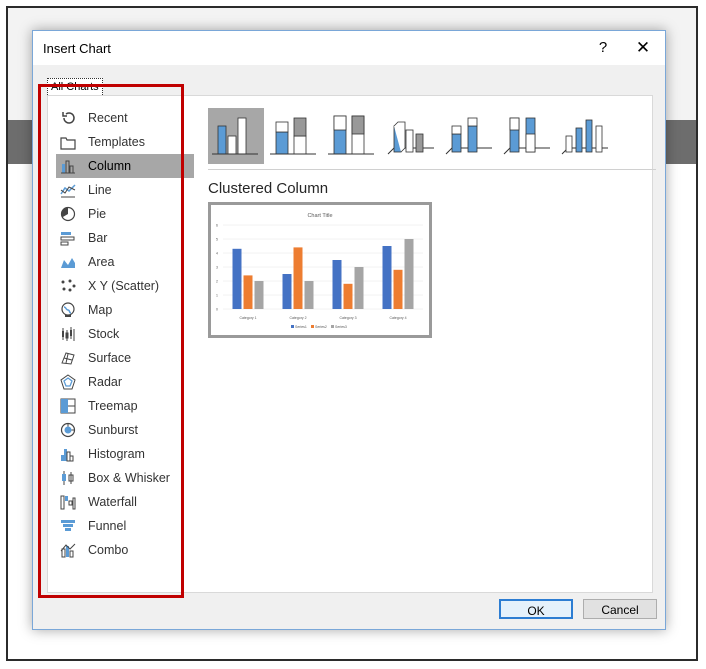  What do you see at coordinates (217, 268) in the screenshot?
I see `preview-ytick: 3` at bounding box center [217, 268].